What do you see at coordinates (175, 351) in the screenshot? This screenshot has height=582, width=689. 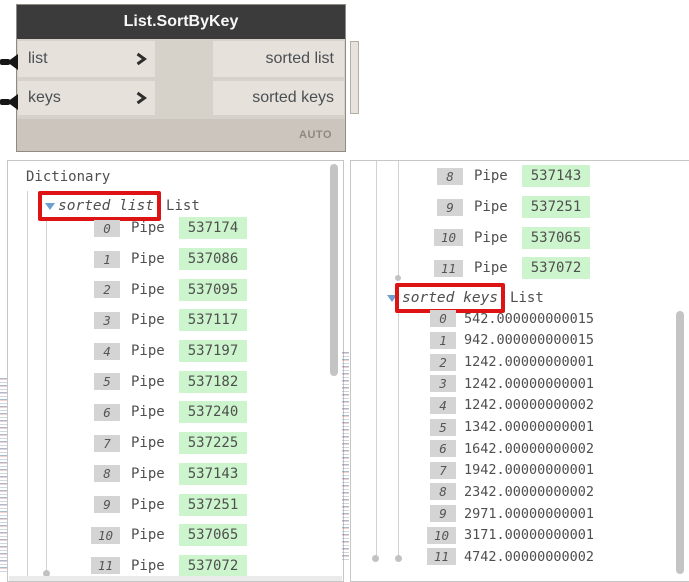 I see `list-item: 4 Pipe 537197` at bounding box center [175, 351].